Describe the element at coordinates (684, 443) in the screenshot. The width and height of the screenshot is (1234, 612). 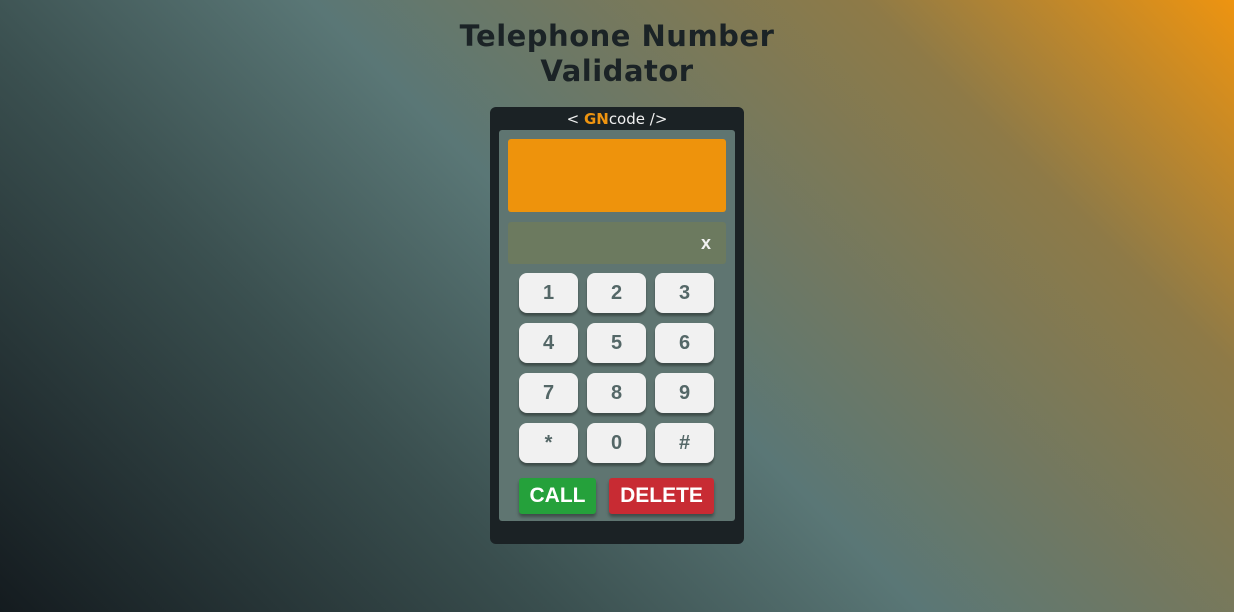
I see `key-hash: #` at that location.